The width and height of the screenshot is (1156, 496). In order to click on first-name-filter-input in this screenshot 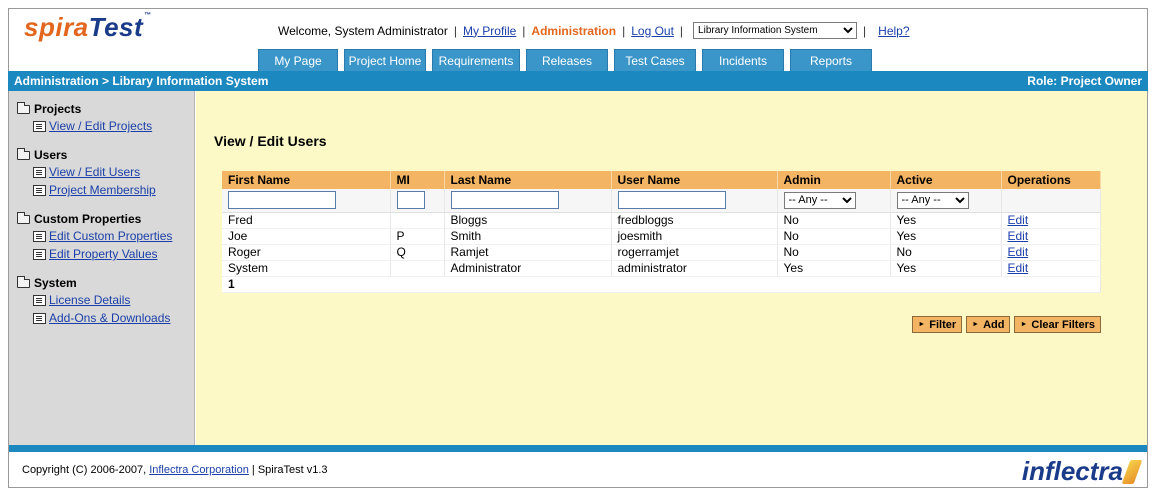, I will do `click(282, 200)`.